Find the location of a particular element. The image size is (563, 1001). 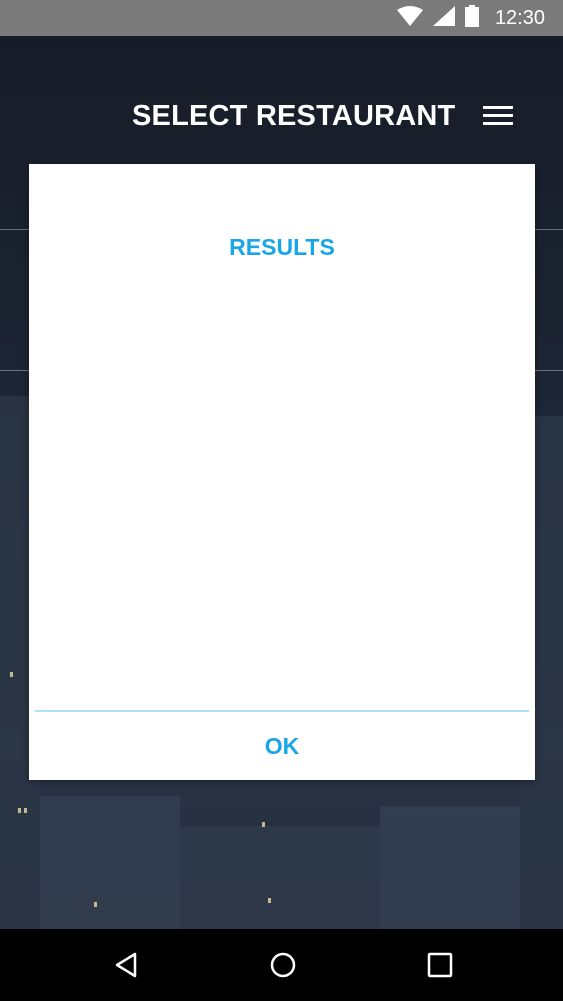

navigation-bar is located at coordinates (281, 965).